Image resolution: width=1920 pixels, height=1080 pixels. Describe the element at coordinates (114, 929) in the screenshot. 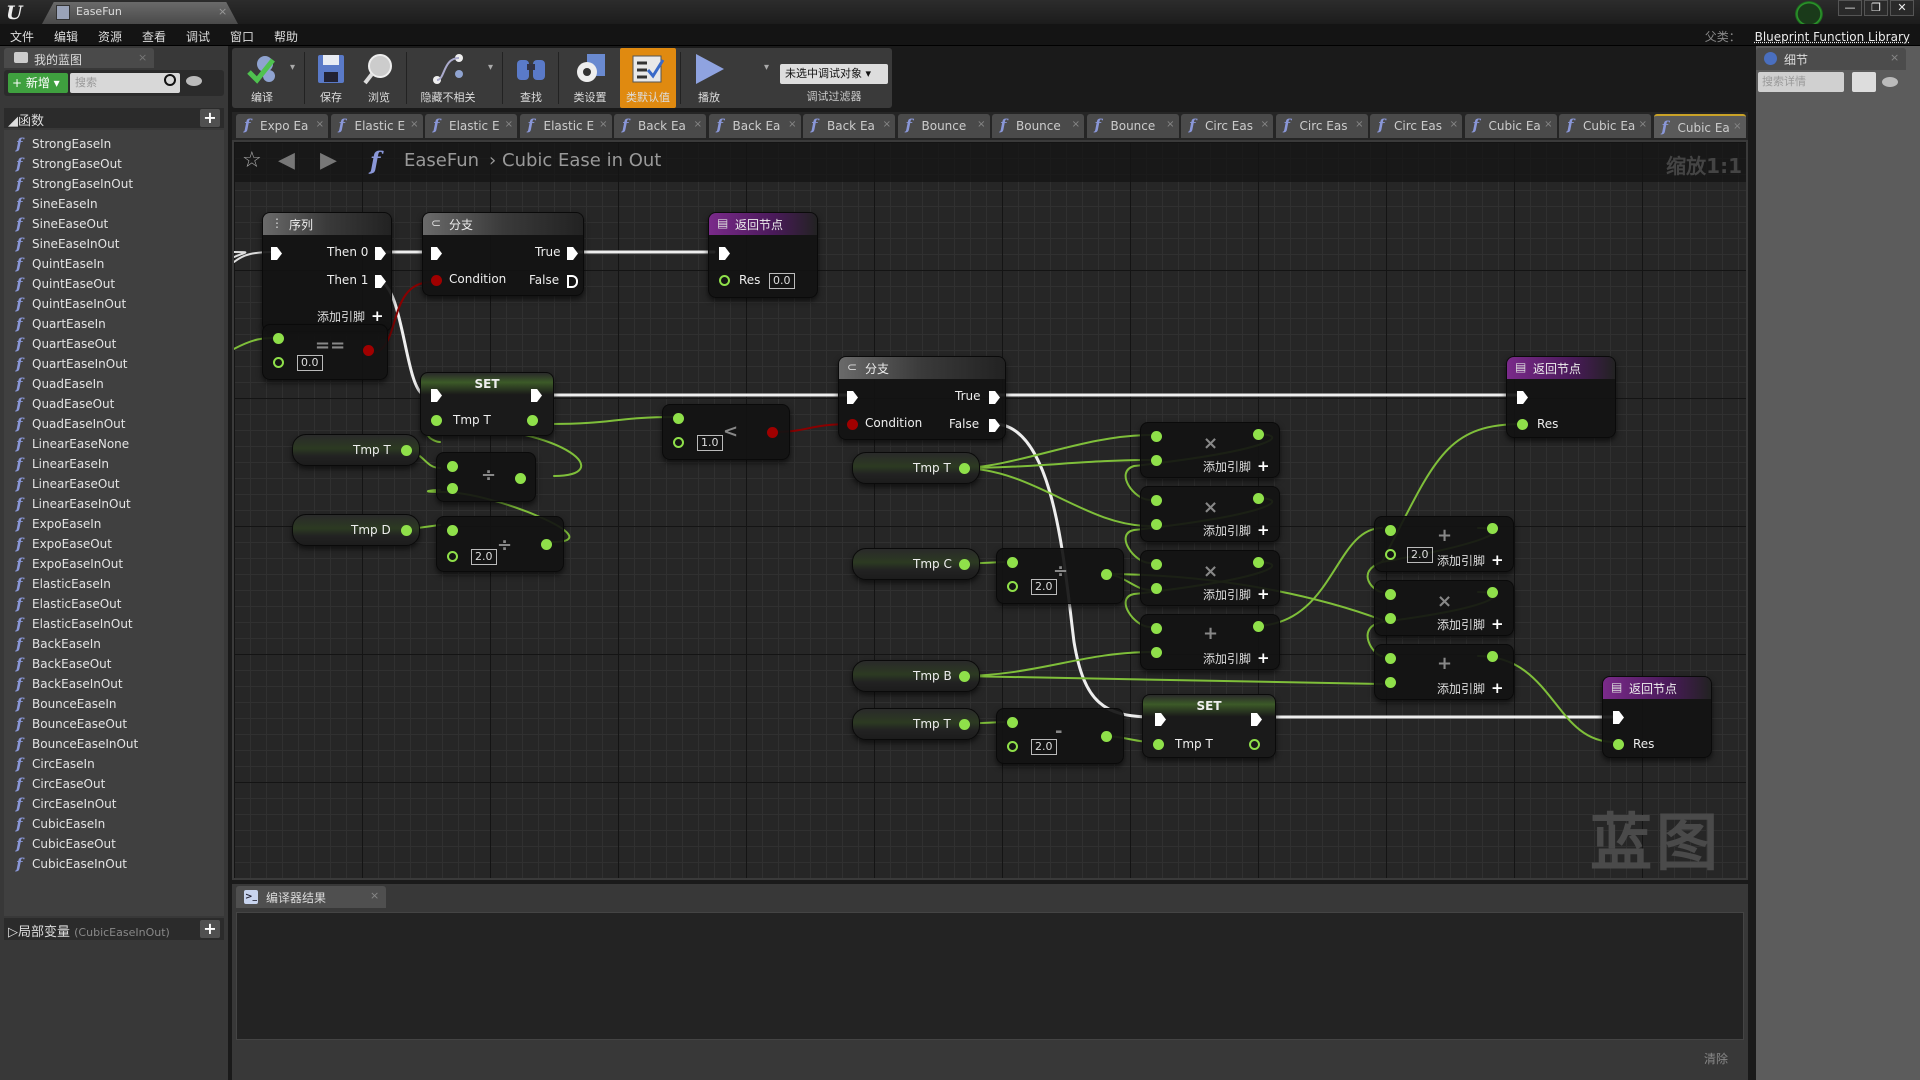

I see `local-variables-section-header: ▷局部变量 (CubicEaseInOut) +` at that location.